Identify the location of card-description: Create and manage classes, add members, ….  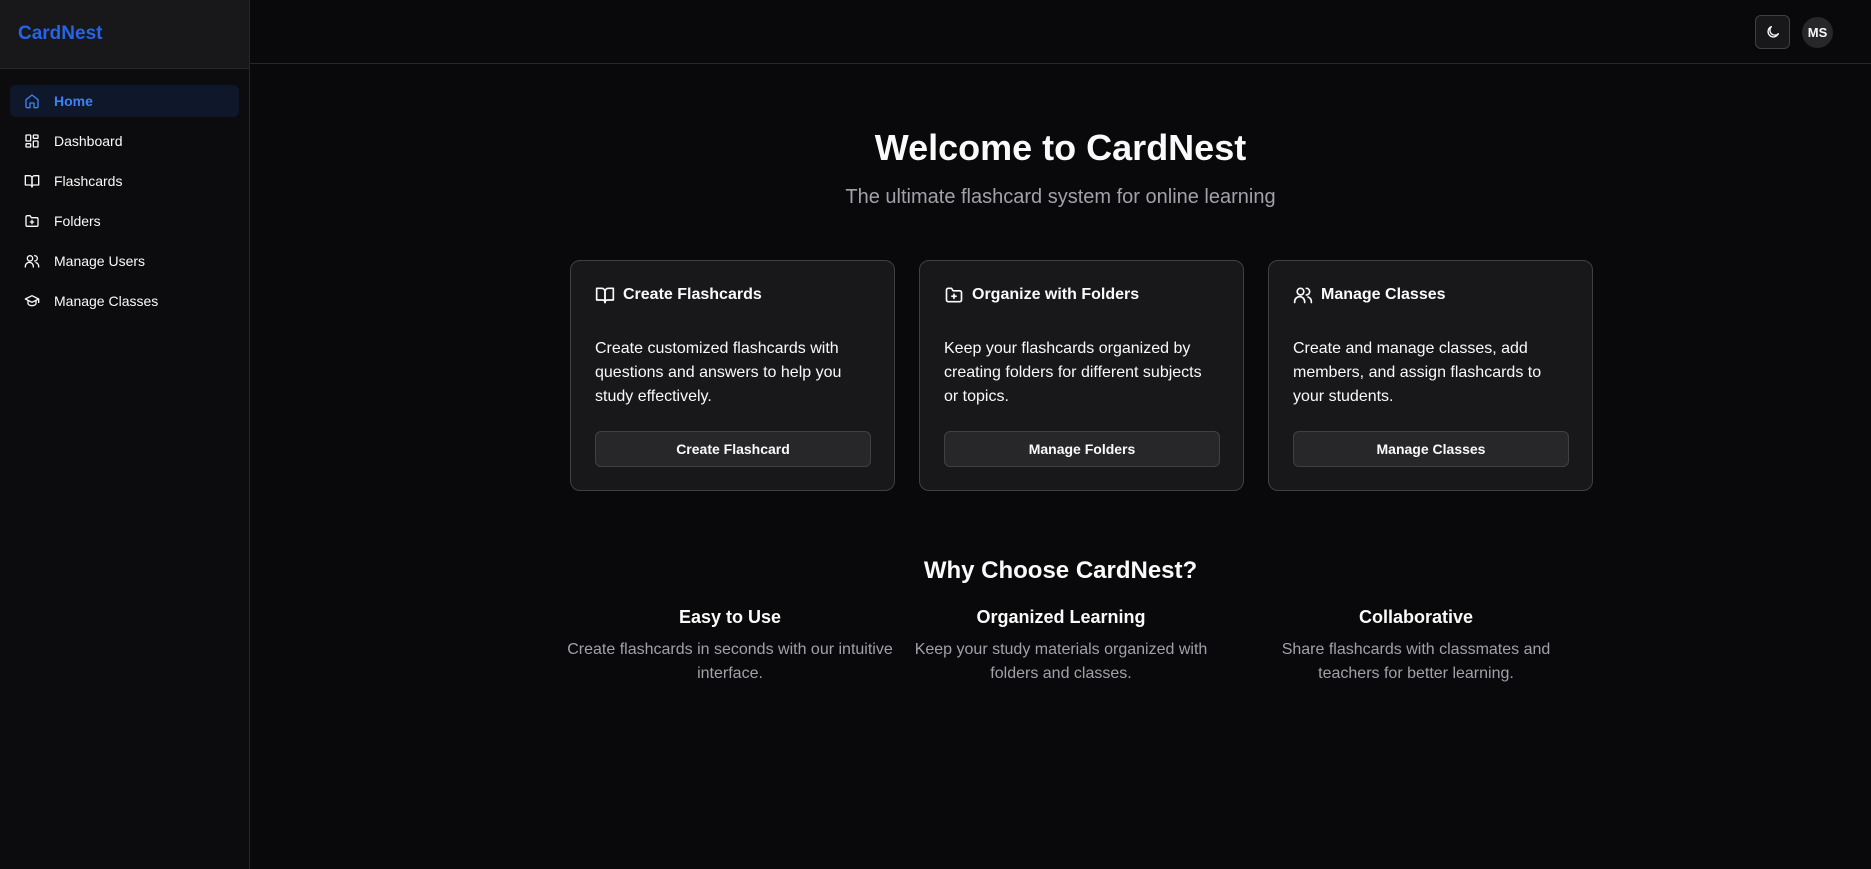
(1417, 372).